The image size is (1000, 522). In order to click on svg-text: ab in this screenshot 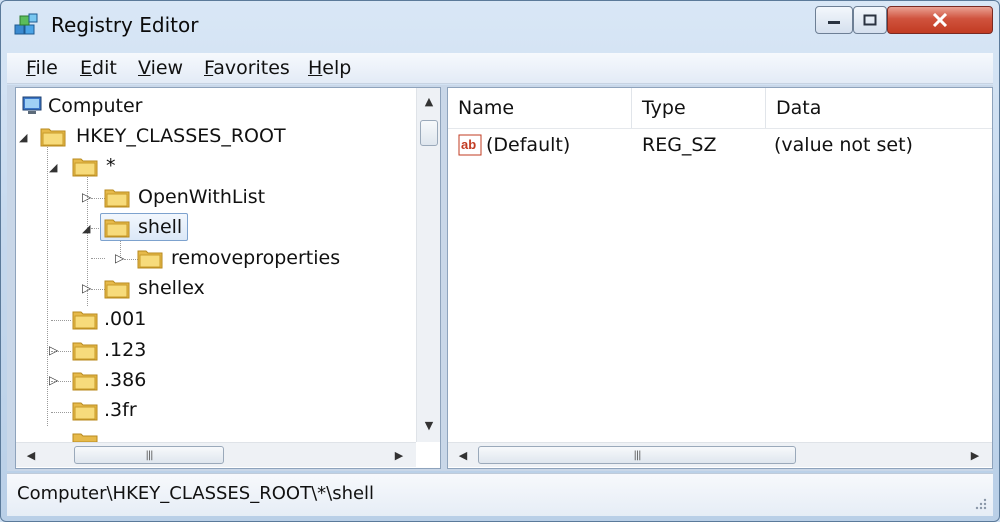, I will do `click(468, 144)`.